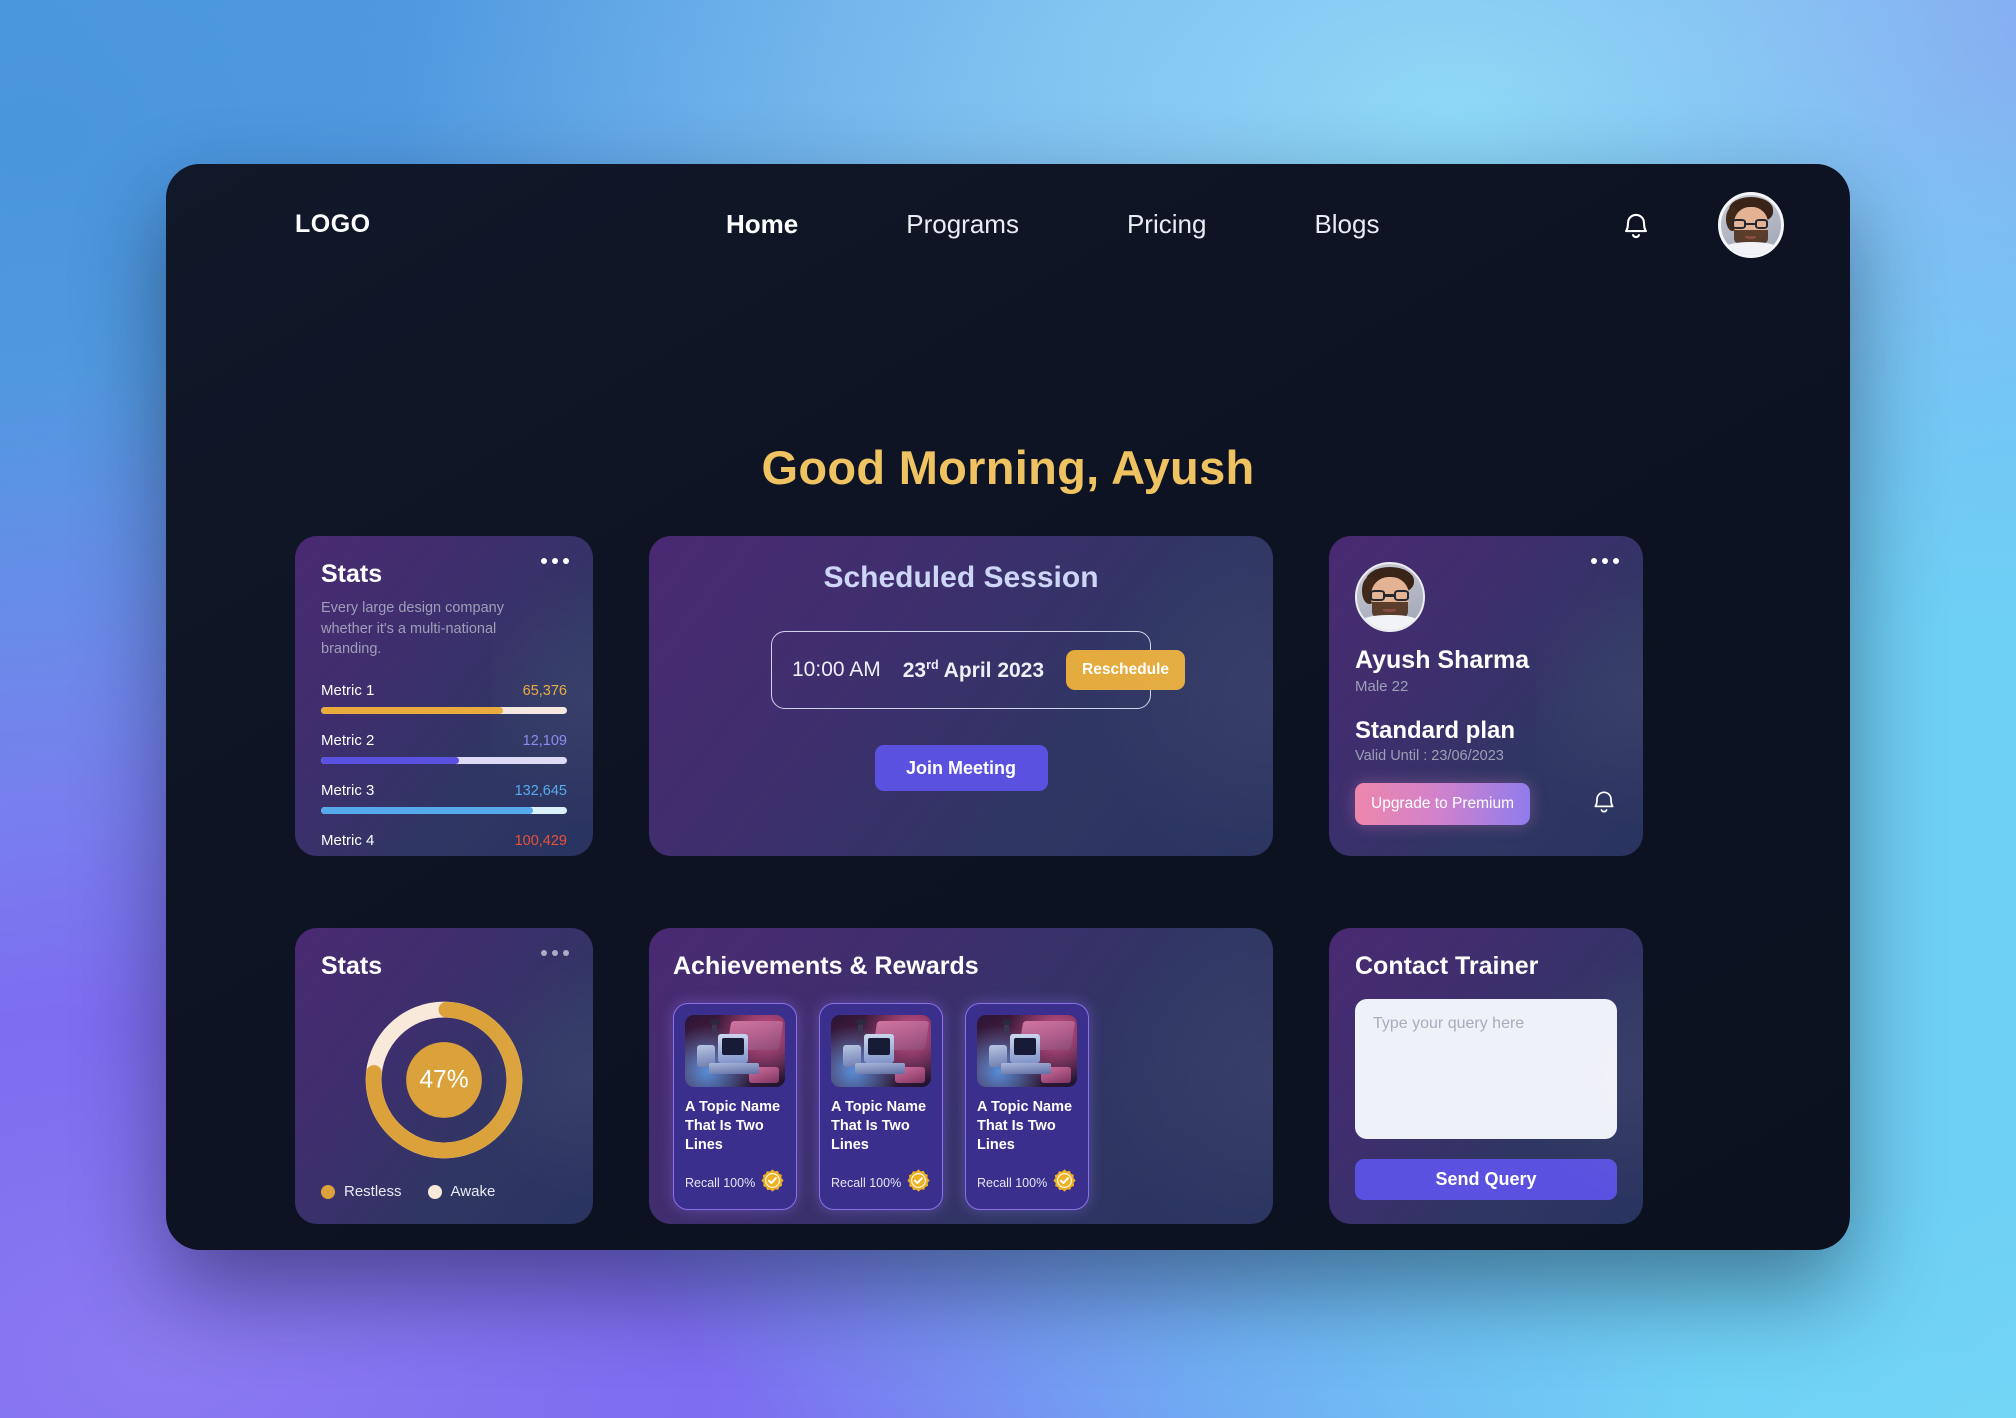 Image resolution: width=2016 pixels, height=1418 pixels. I want to click on query-input, so click(1486, 1069).